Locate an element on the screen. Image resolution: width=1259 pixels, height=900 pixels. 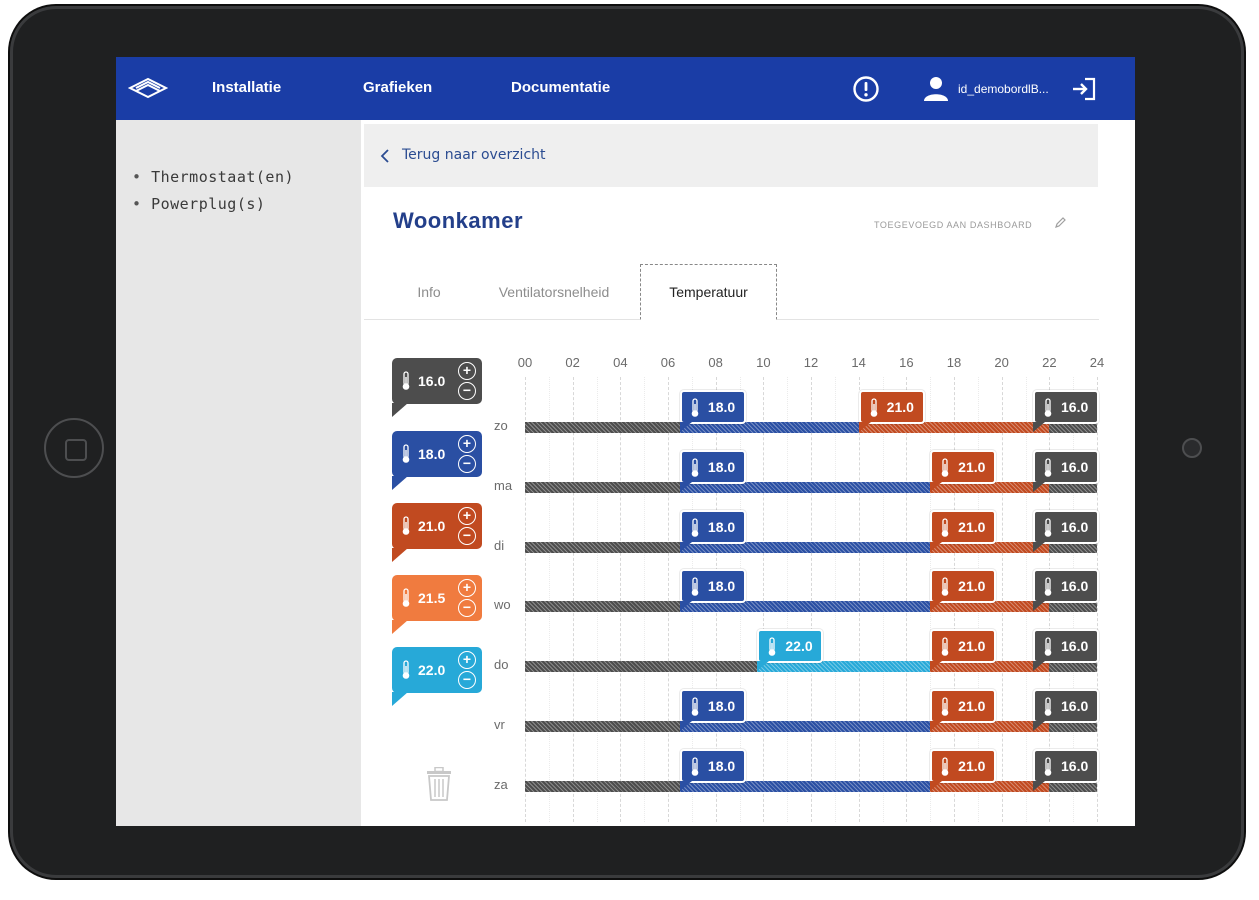
pencil-icon is located at coordinates (1060, 223).